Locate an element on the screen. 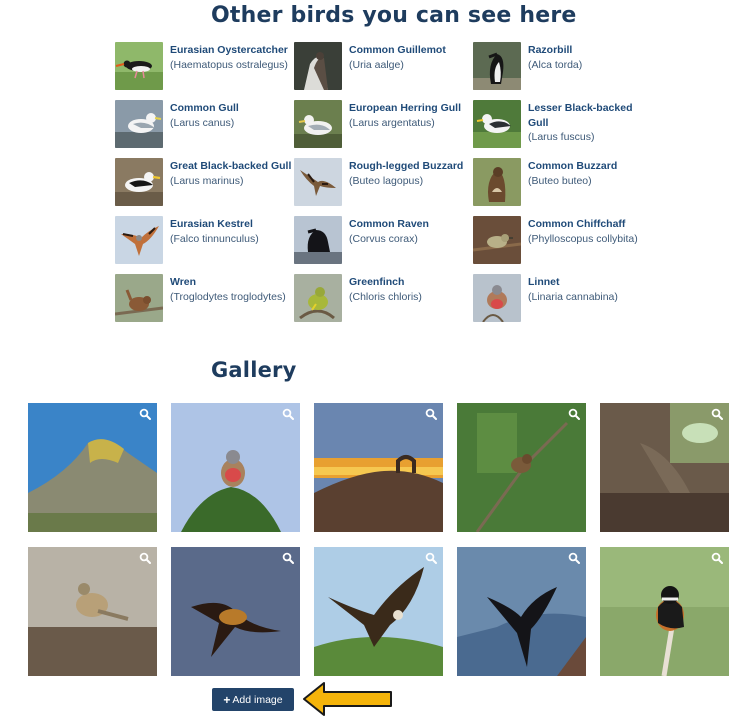  add-image-button: + Add image is located at coordinates (253, 699).